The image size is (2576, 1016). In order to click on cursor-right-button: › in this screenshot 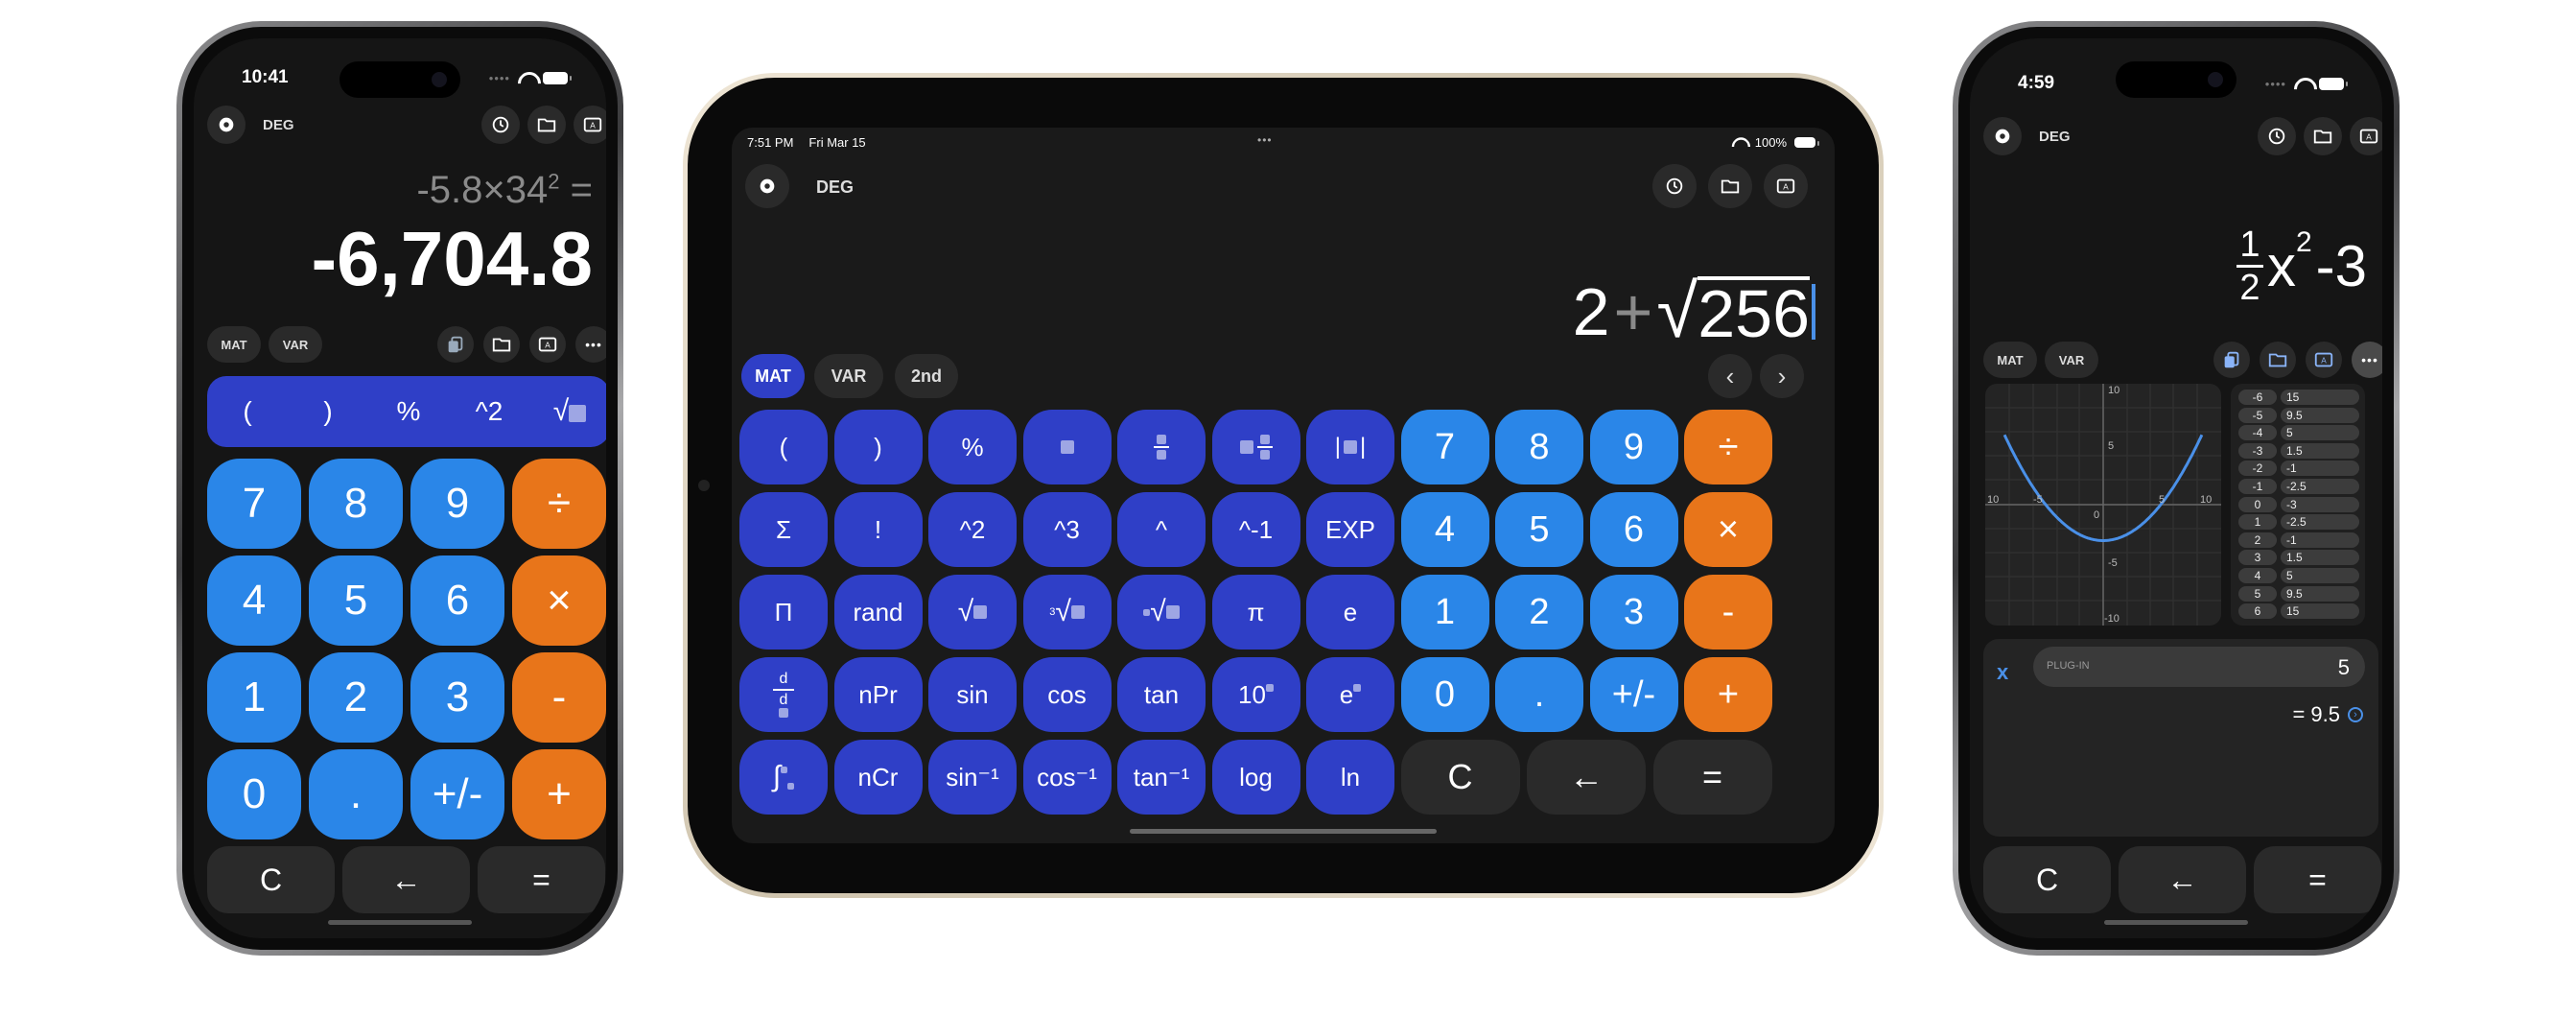, I will do `click(1782, 376)`.